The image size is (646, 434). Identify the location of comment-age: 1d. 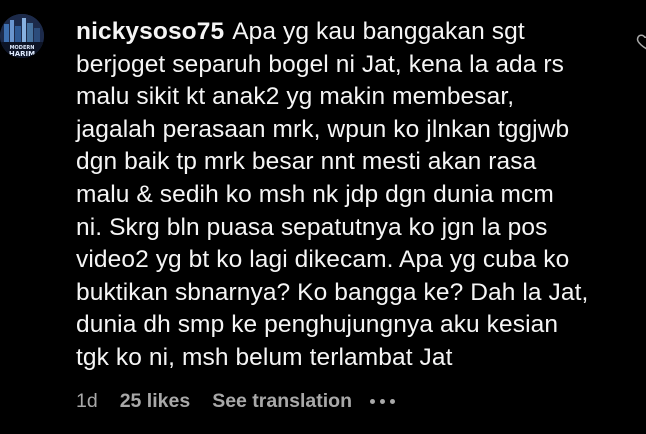
(87, 401).